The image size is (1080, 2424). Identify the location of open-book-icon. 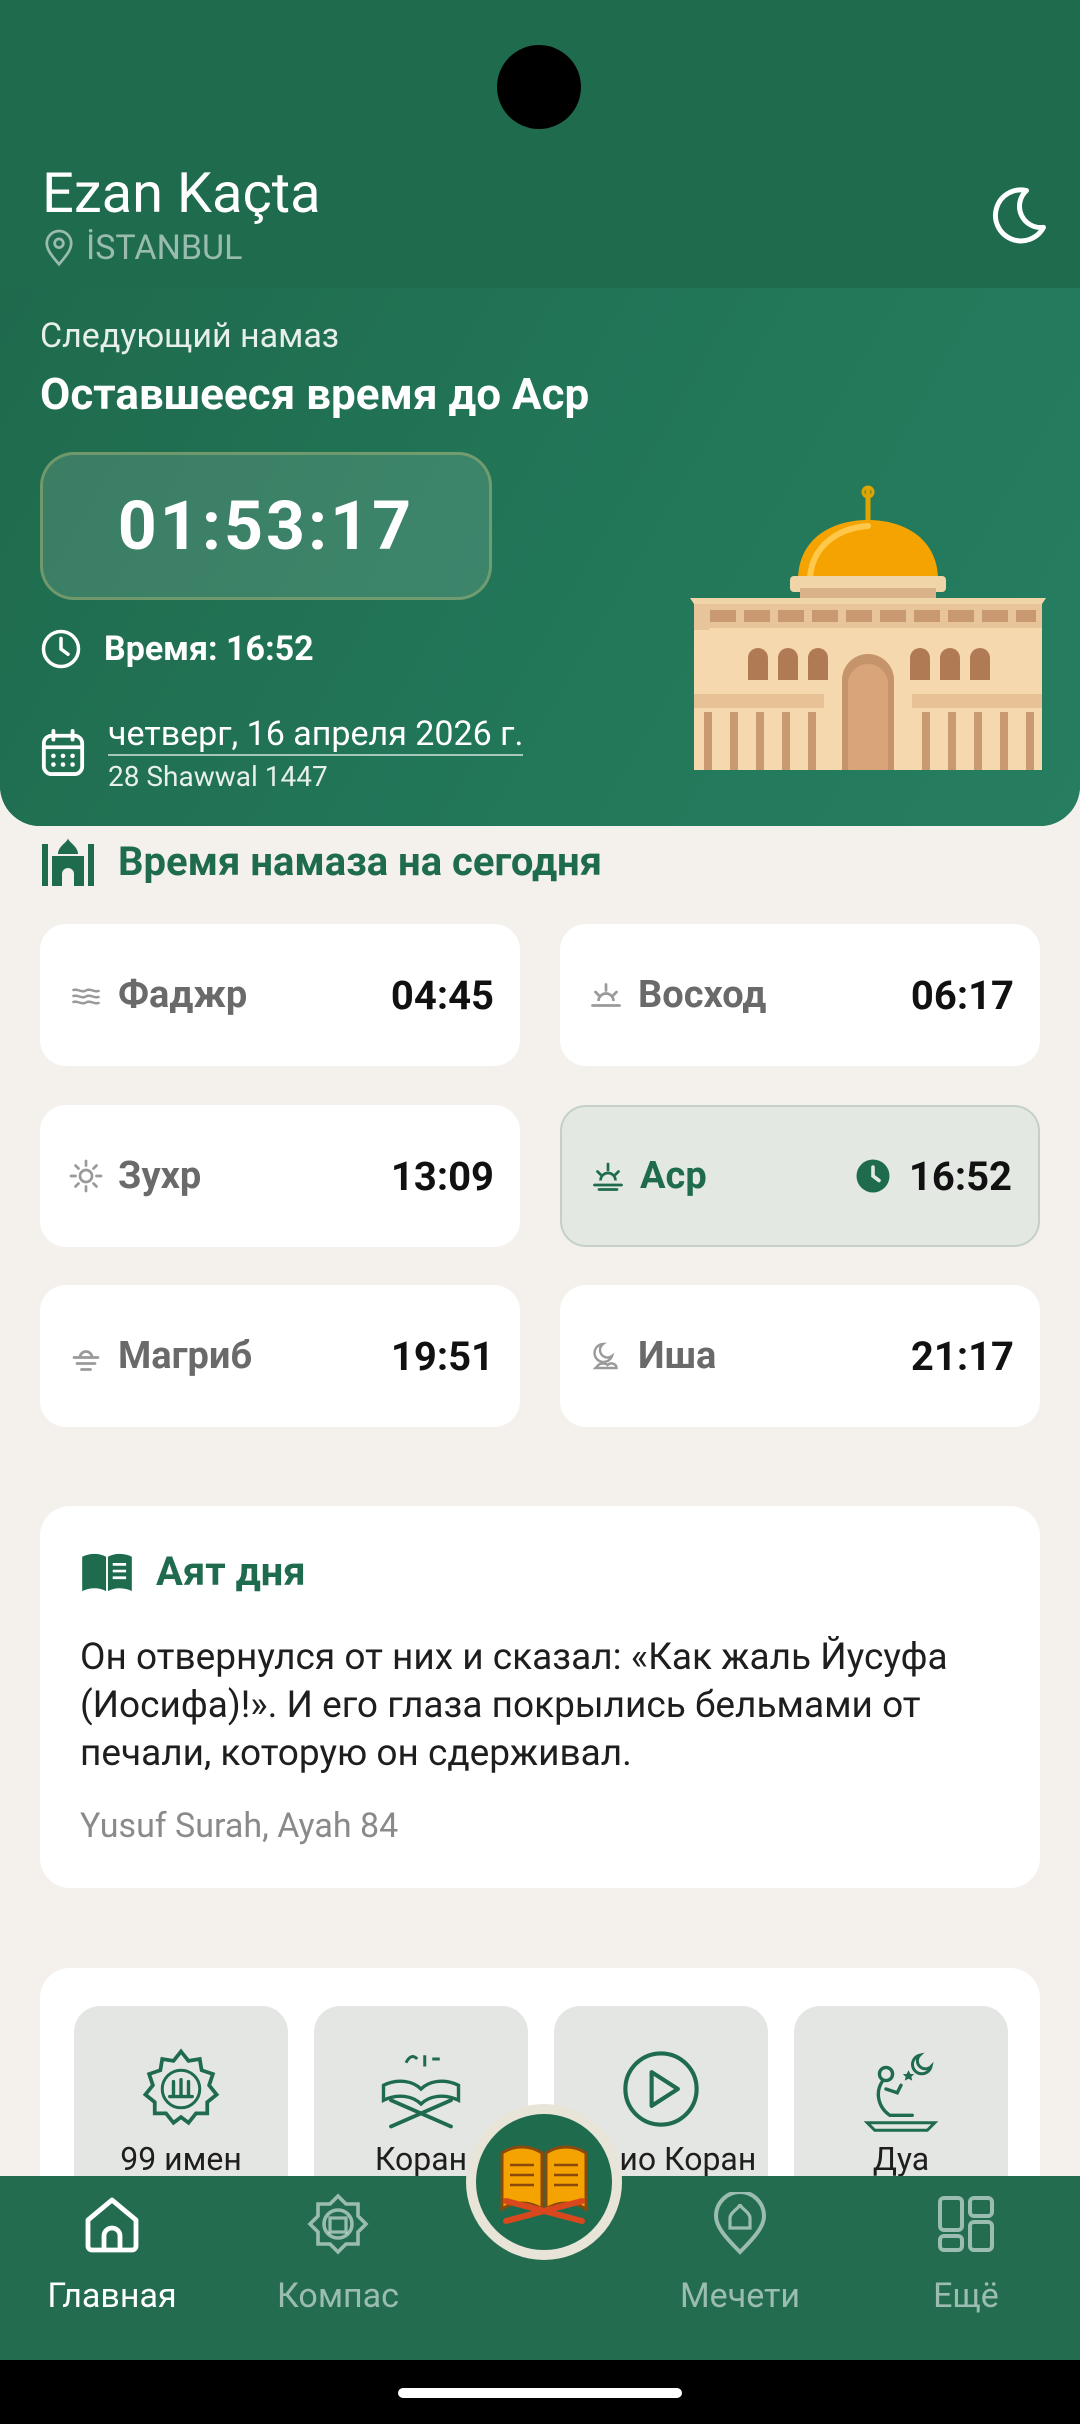
(544, 2184).